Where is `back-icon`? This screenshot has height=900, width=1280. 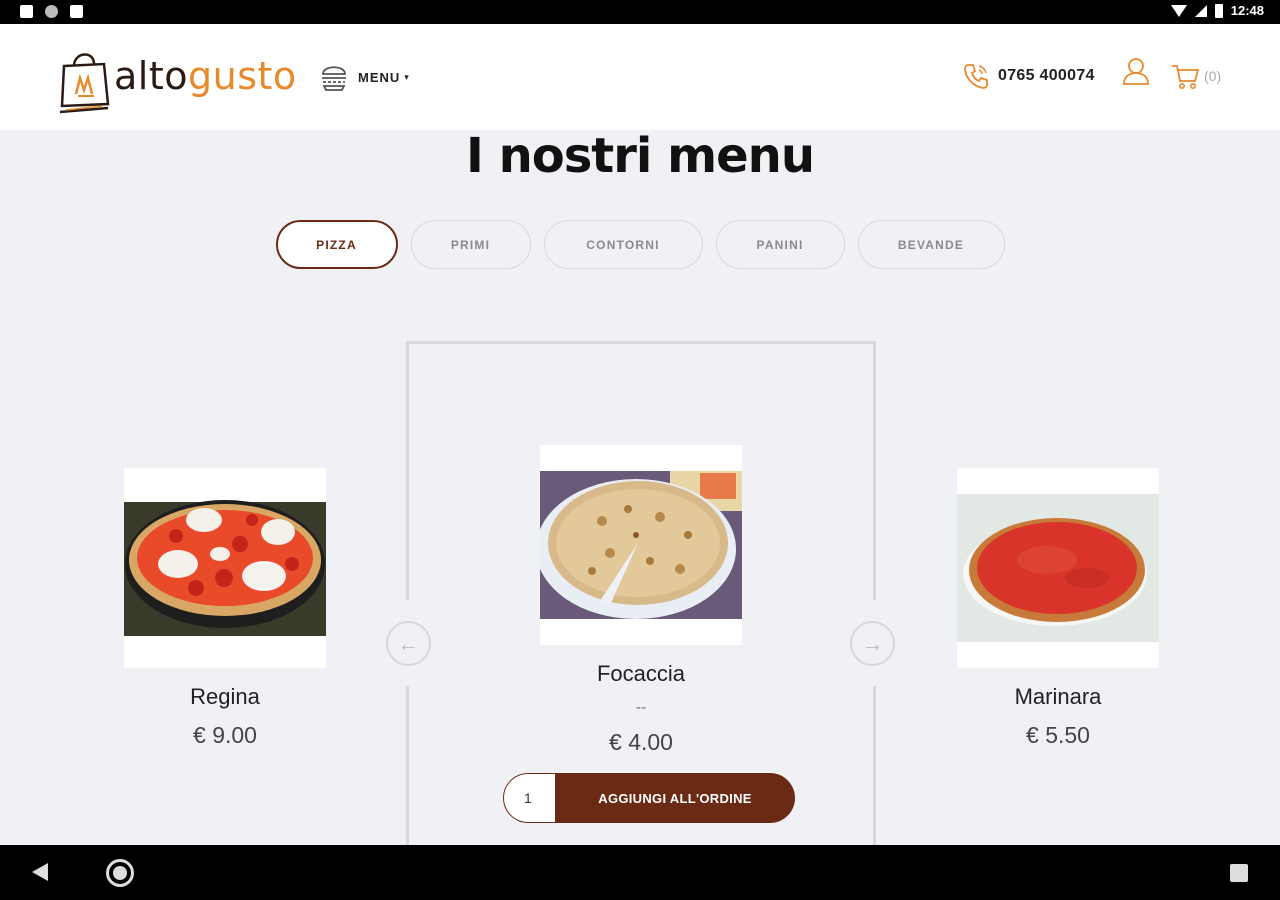 back-icon is located at coordinates (40, 872).